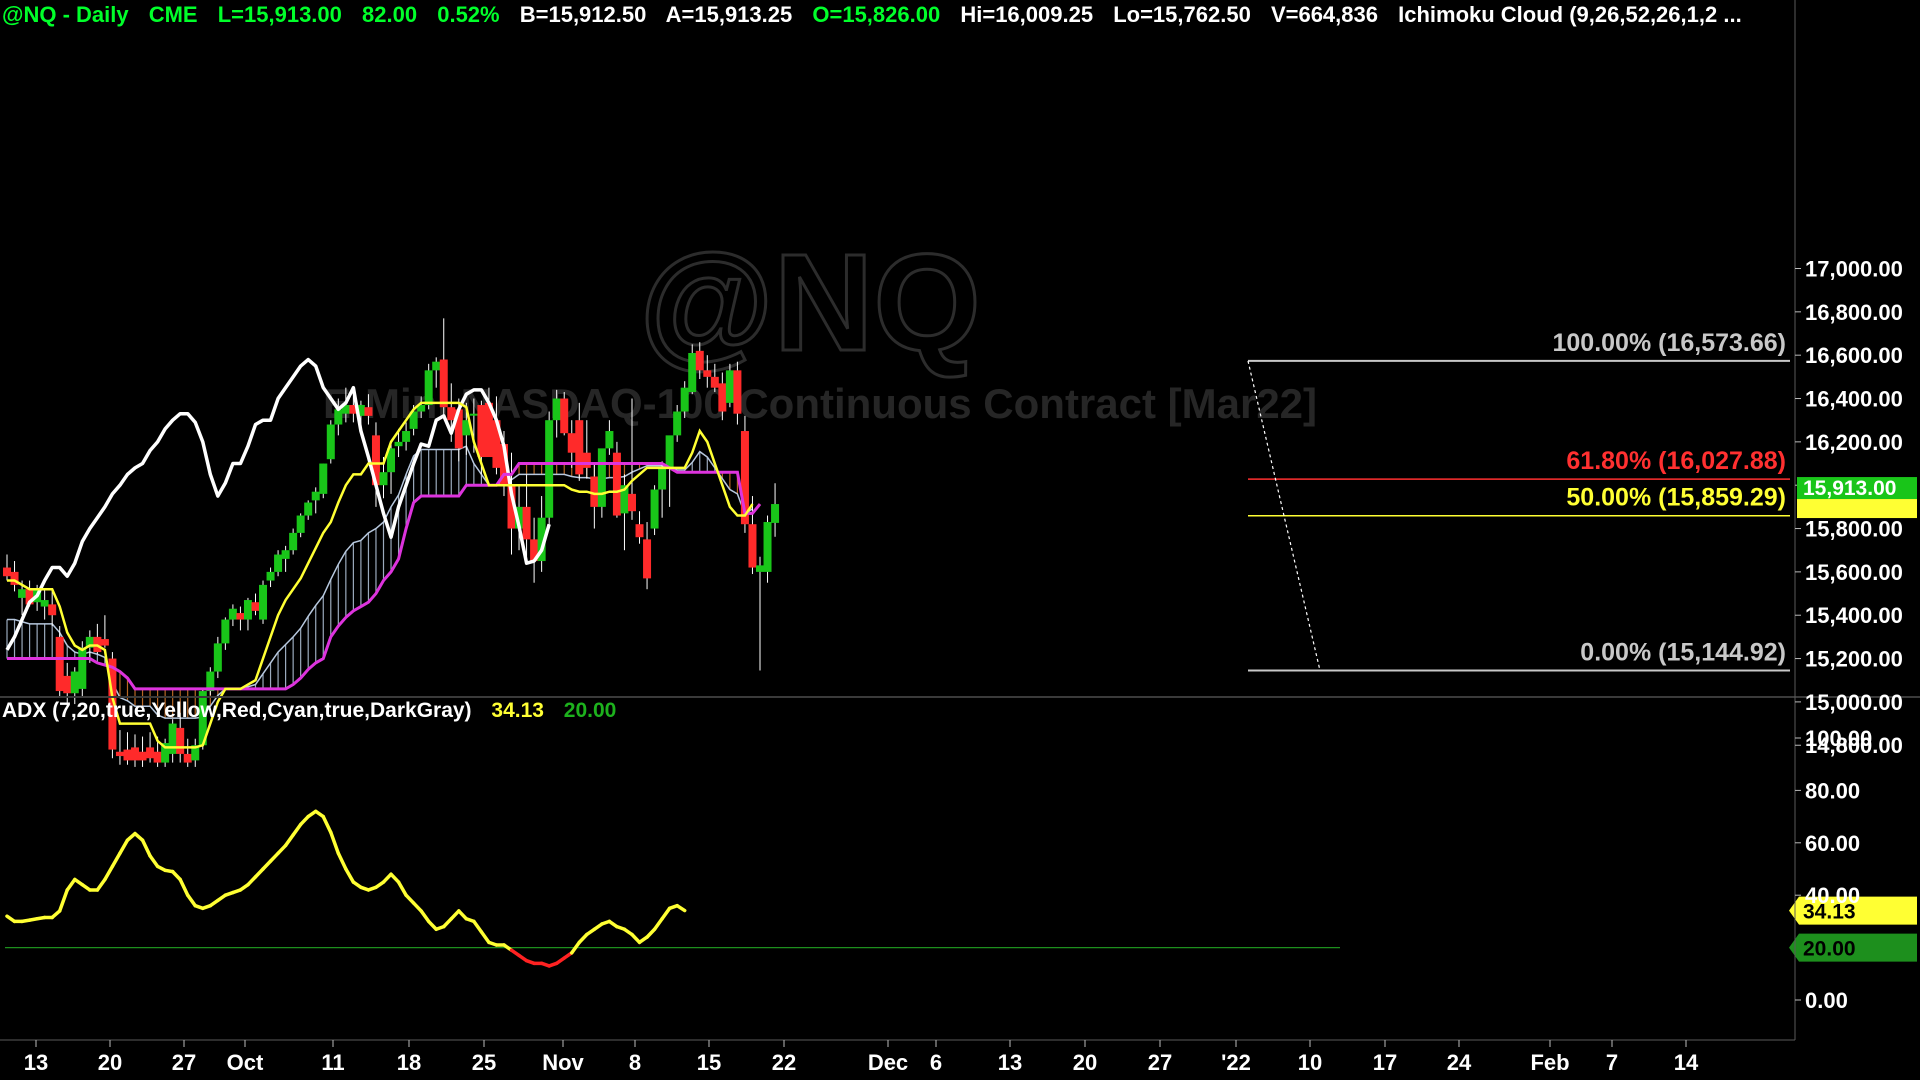  Describe the element at coordinates (1854, 312) in the screenshot. I see `price-tick-label: 16,800.00` at that location.